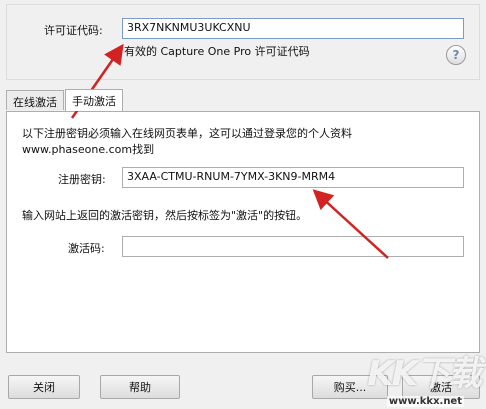 The image size is (486, 409). I want to click on tab-manual-activation: 手动激活, so click(94, 100).